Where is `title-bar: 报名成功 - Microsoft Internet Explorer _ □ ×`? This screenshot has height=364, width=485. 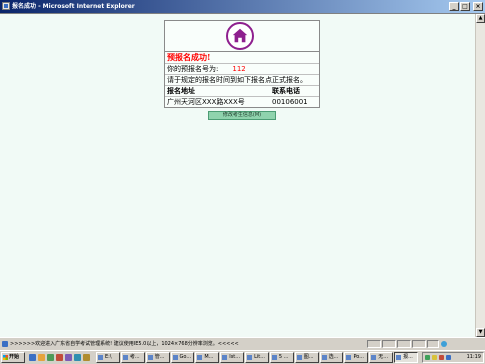
title-bar: 报名成功 - Microsoft Internet Explorer _ □ × is located at coordinates (242, 6).